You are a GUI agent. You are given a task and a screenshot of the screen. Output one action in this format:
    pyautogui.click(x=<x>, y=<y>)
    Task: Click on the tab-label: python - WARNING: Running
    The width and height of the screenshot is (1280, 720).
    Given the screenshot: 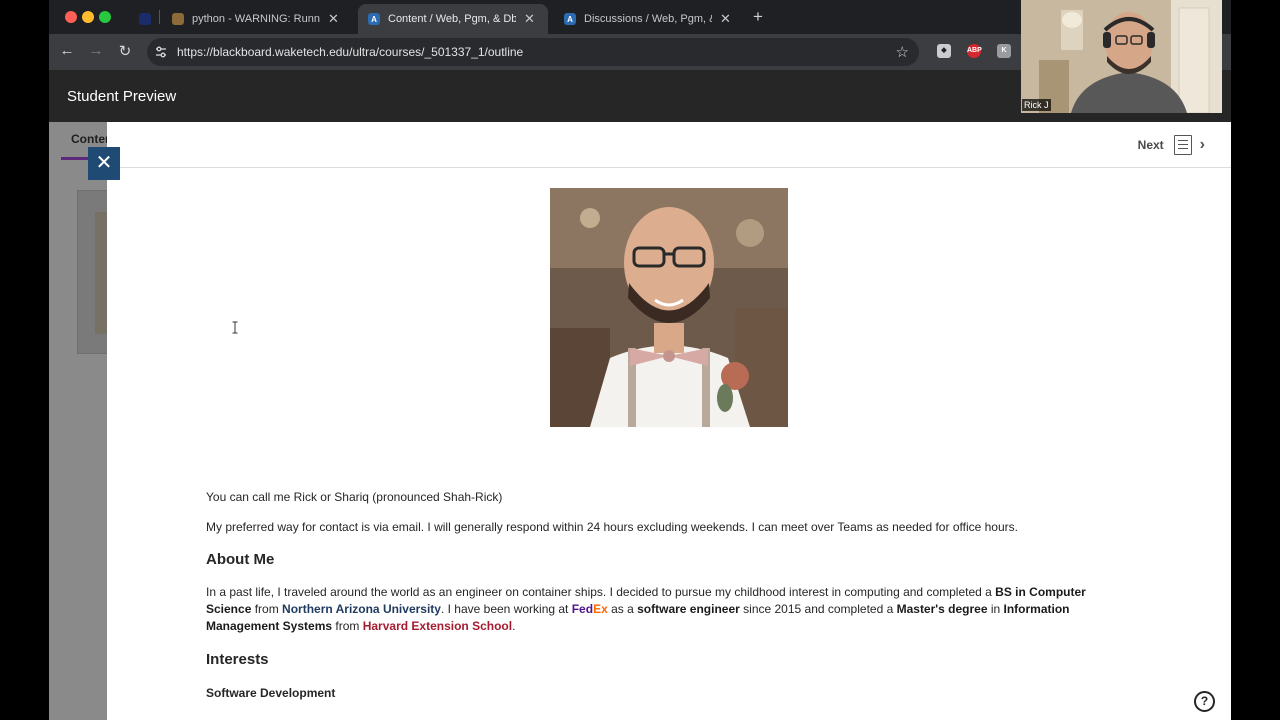 What is the action you would take?
    pyautogui.click(x=256, y=19)
    